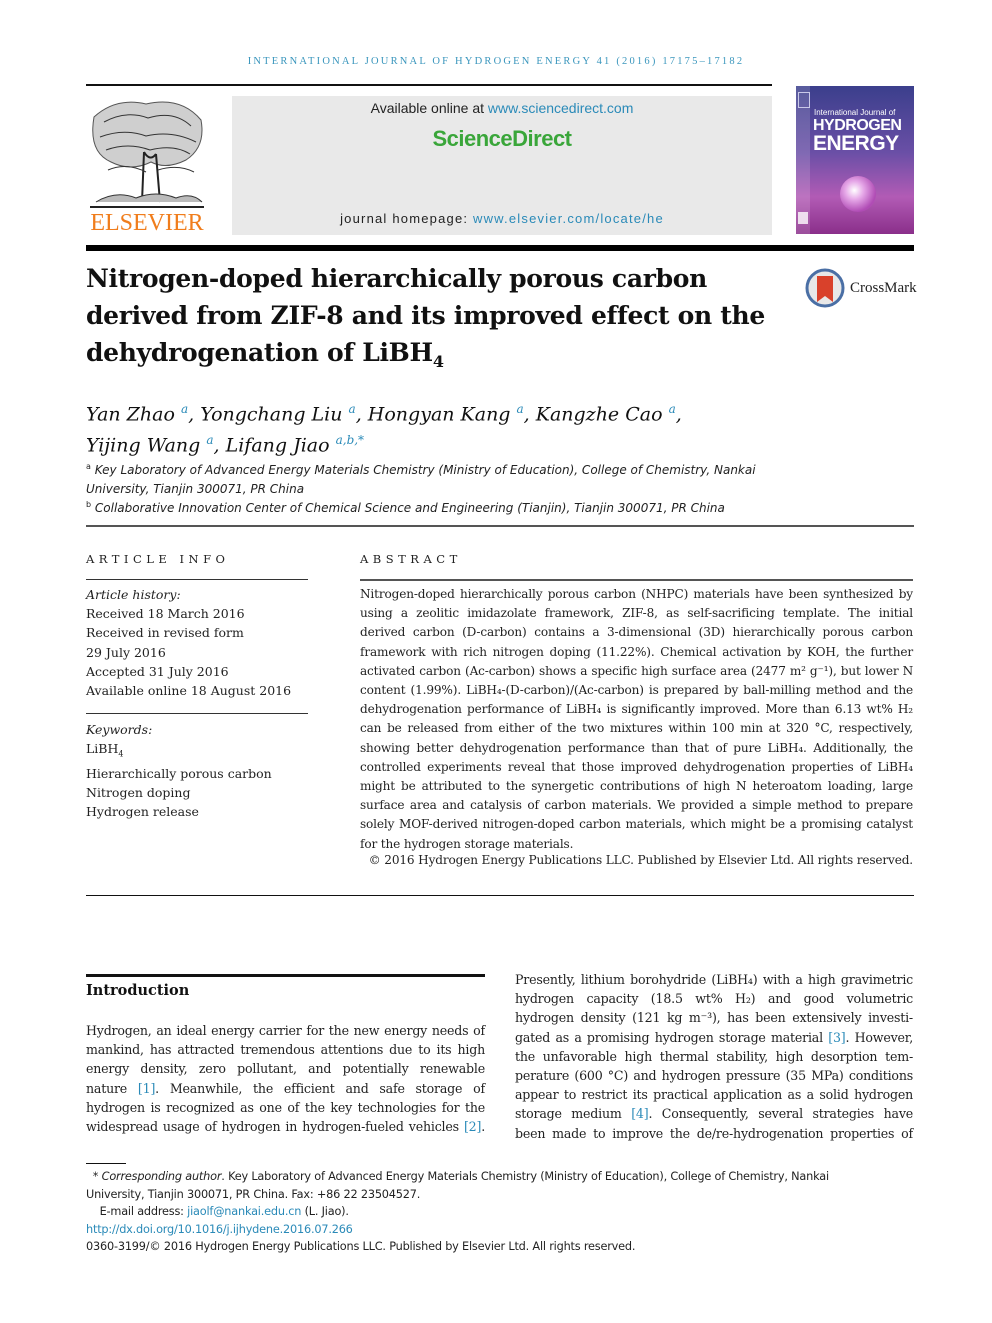  I want to click on author-name: Kangzhe Cao, so click(599, 414).